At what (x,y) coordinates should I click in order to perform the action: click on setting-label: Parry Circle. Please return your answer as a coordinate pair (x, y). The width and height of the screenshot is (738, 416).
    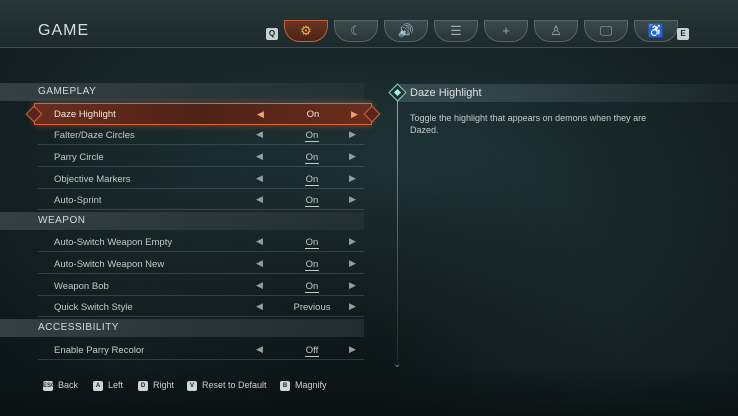
    Looking at the image, I should click on (79, 157).